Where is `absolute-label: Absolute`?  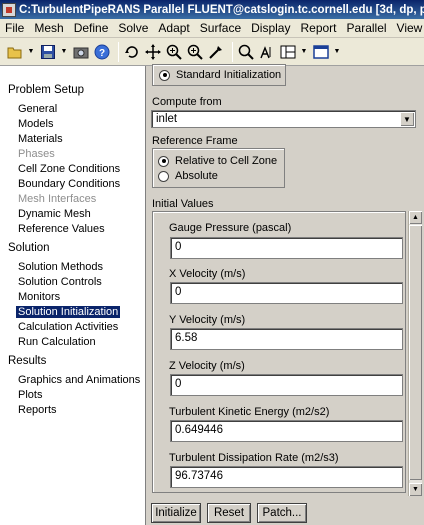 absolute-label: Absolute is located at coordinates (196, 176).